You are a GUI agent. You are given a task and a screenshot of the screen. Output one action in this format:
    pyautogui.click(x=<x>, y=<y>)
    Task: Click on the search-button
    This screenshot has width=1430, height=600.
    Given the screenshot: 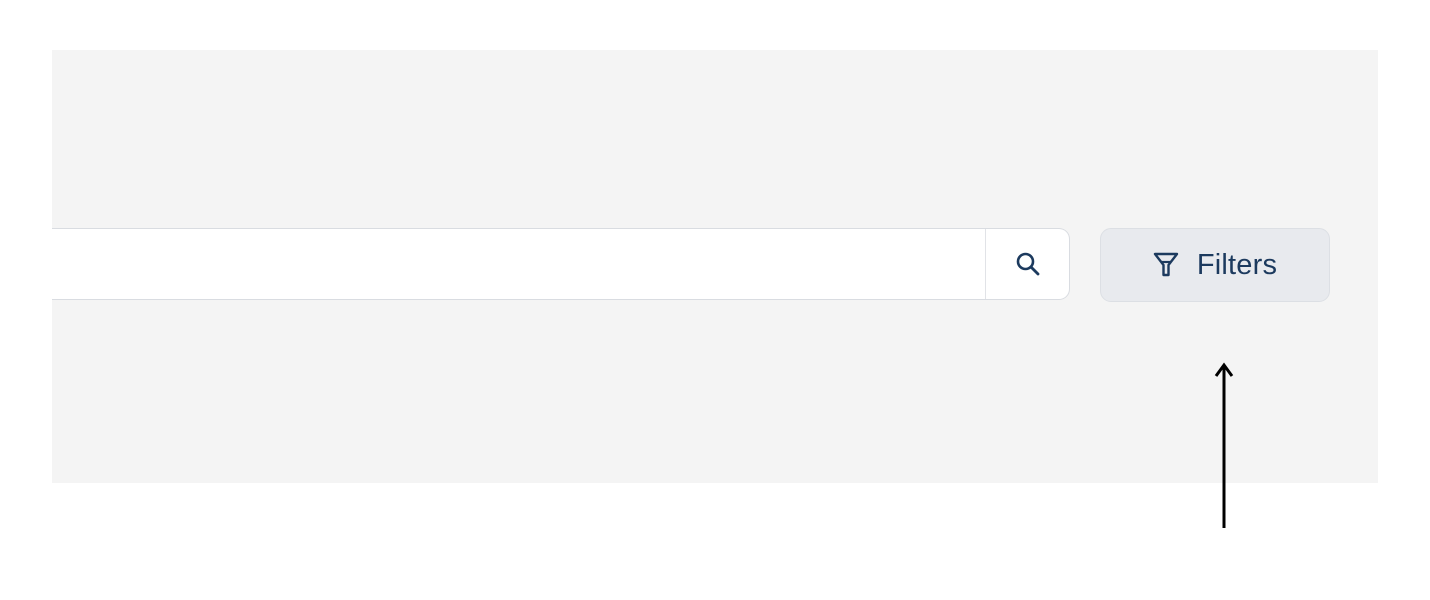 What is the action you would take?
    pyautogui.click(x=1027, y=264)
    